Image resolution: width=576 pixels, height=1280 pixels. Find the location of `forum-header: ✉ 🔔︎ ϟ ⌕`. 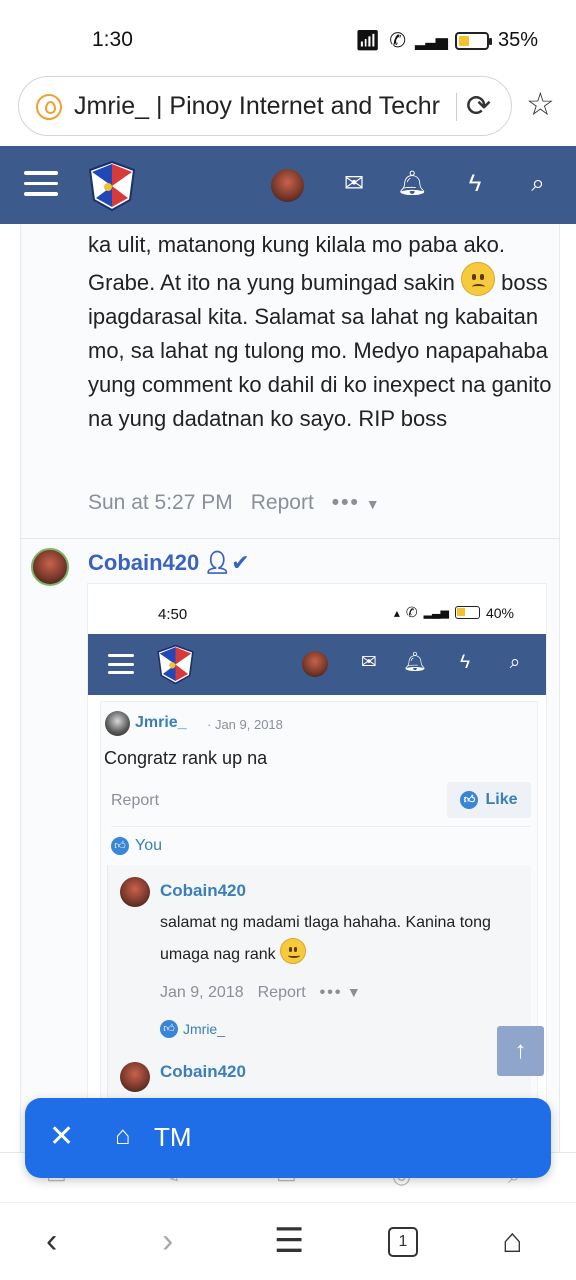

forum-header: ✉ 🔔︎ ϟ ⌕ is located at coordinates (288, 185).